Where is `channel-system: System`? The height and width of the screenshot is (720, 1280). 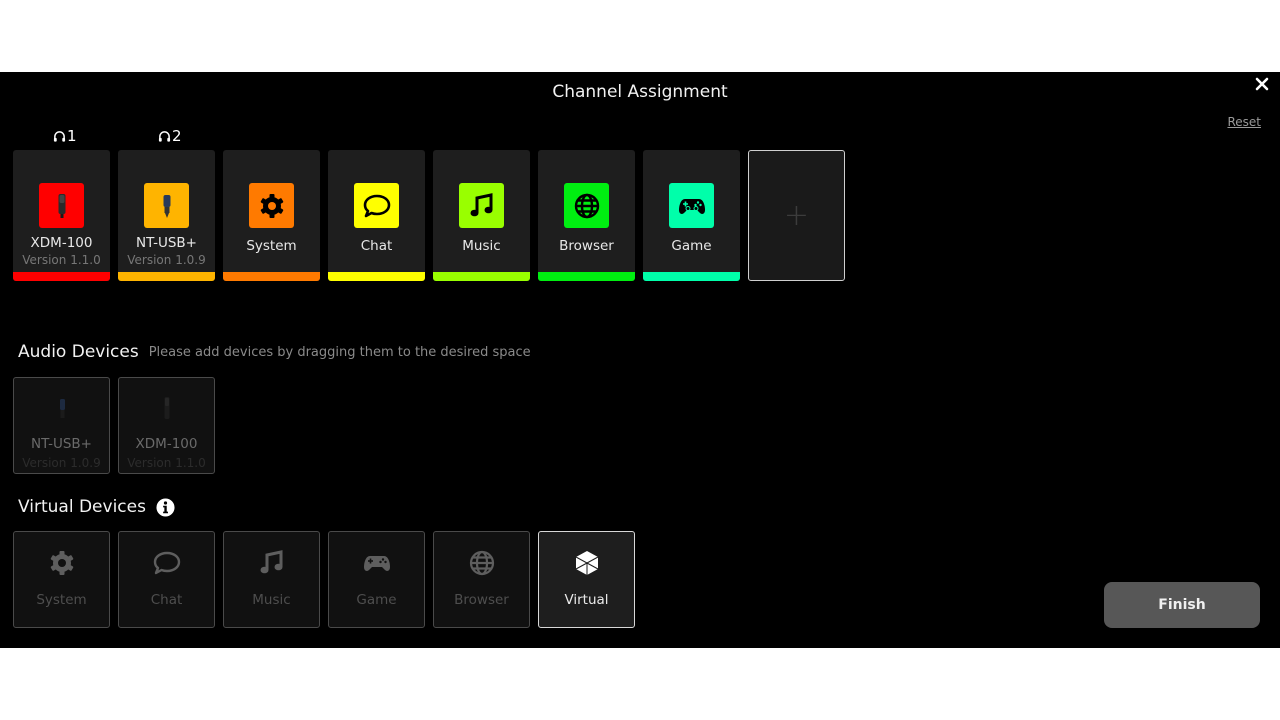 channel-system: System is located at coordinates (271, 215).